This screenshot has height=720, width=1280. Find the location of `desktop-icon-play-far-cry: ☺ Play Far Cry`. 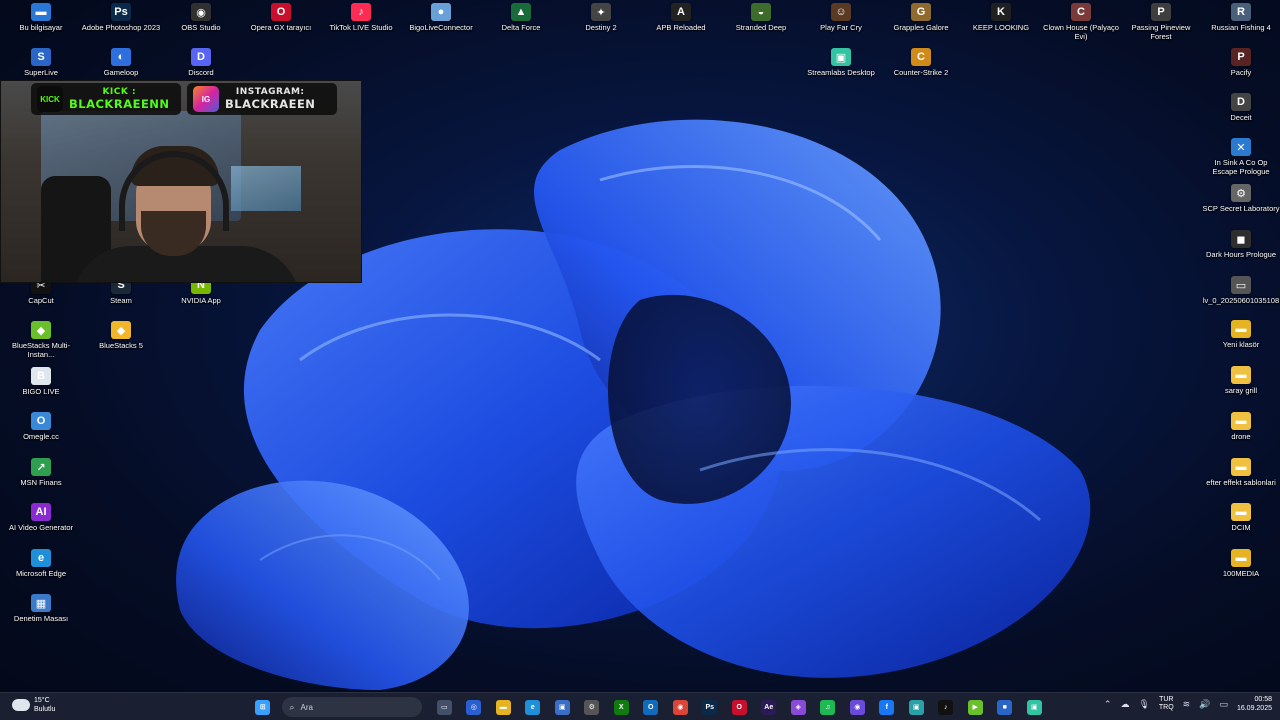

desktop-icon-play-far-cry: ☺ Play Far Cry is located at coordinates (841, 17).